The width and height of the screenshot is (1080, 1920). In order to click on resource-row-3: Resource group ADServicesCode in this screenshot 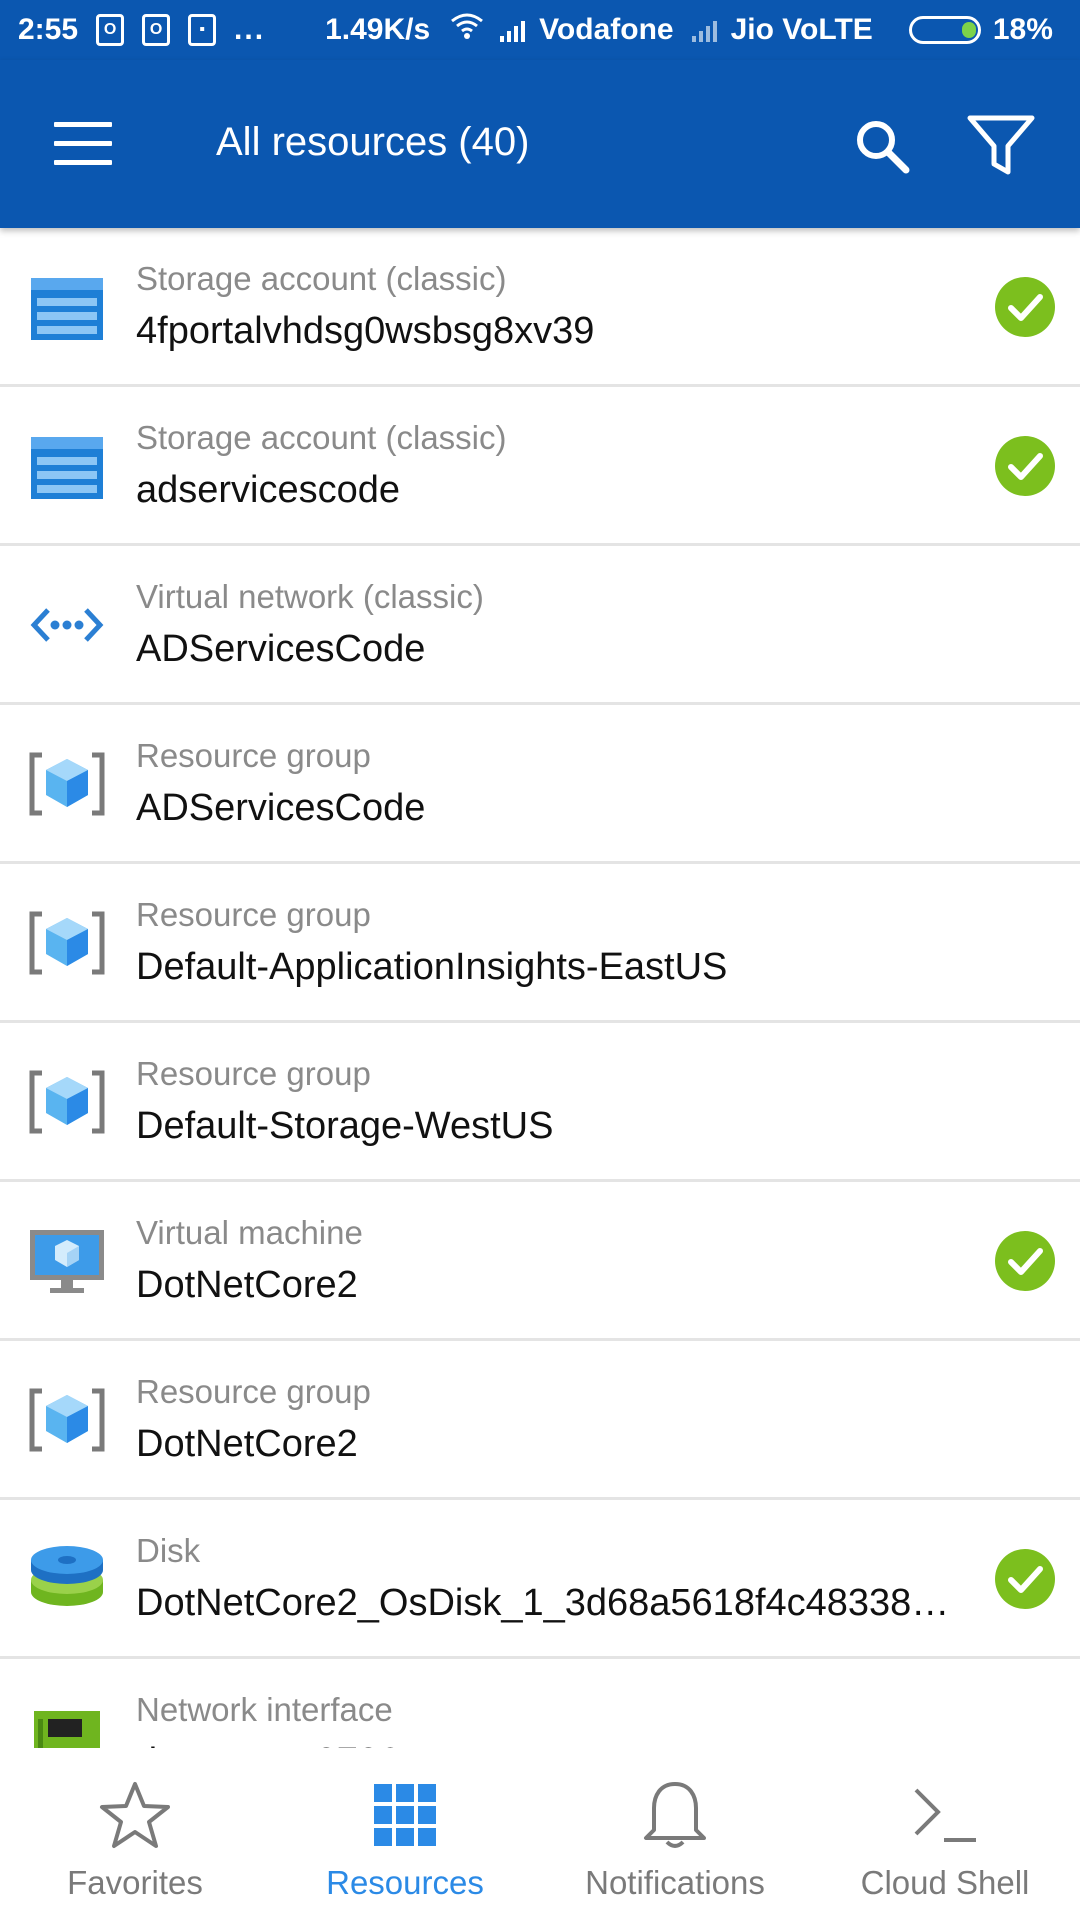, I will do `click(540, 784)`.